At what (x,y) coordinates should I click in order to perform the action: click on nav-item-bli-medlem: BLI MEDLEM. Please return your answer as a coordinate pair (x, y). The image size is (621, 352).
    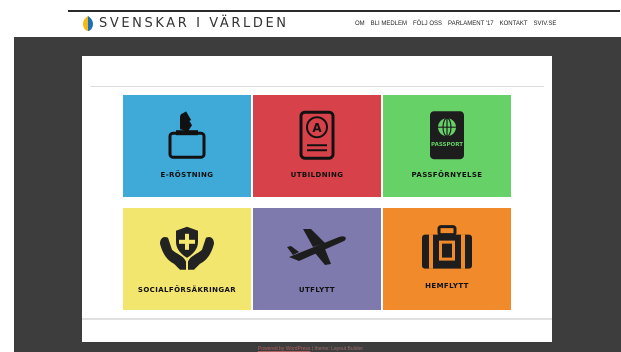
    Looking at the image, I should click on (389, 24).